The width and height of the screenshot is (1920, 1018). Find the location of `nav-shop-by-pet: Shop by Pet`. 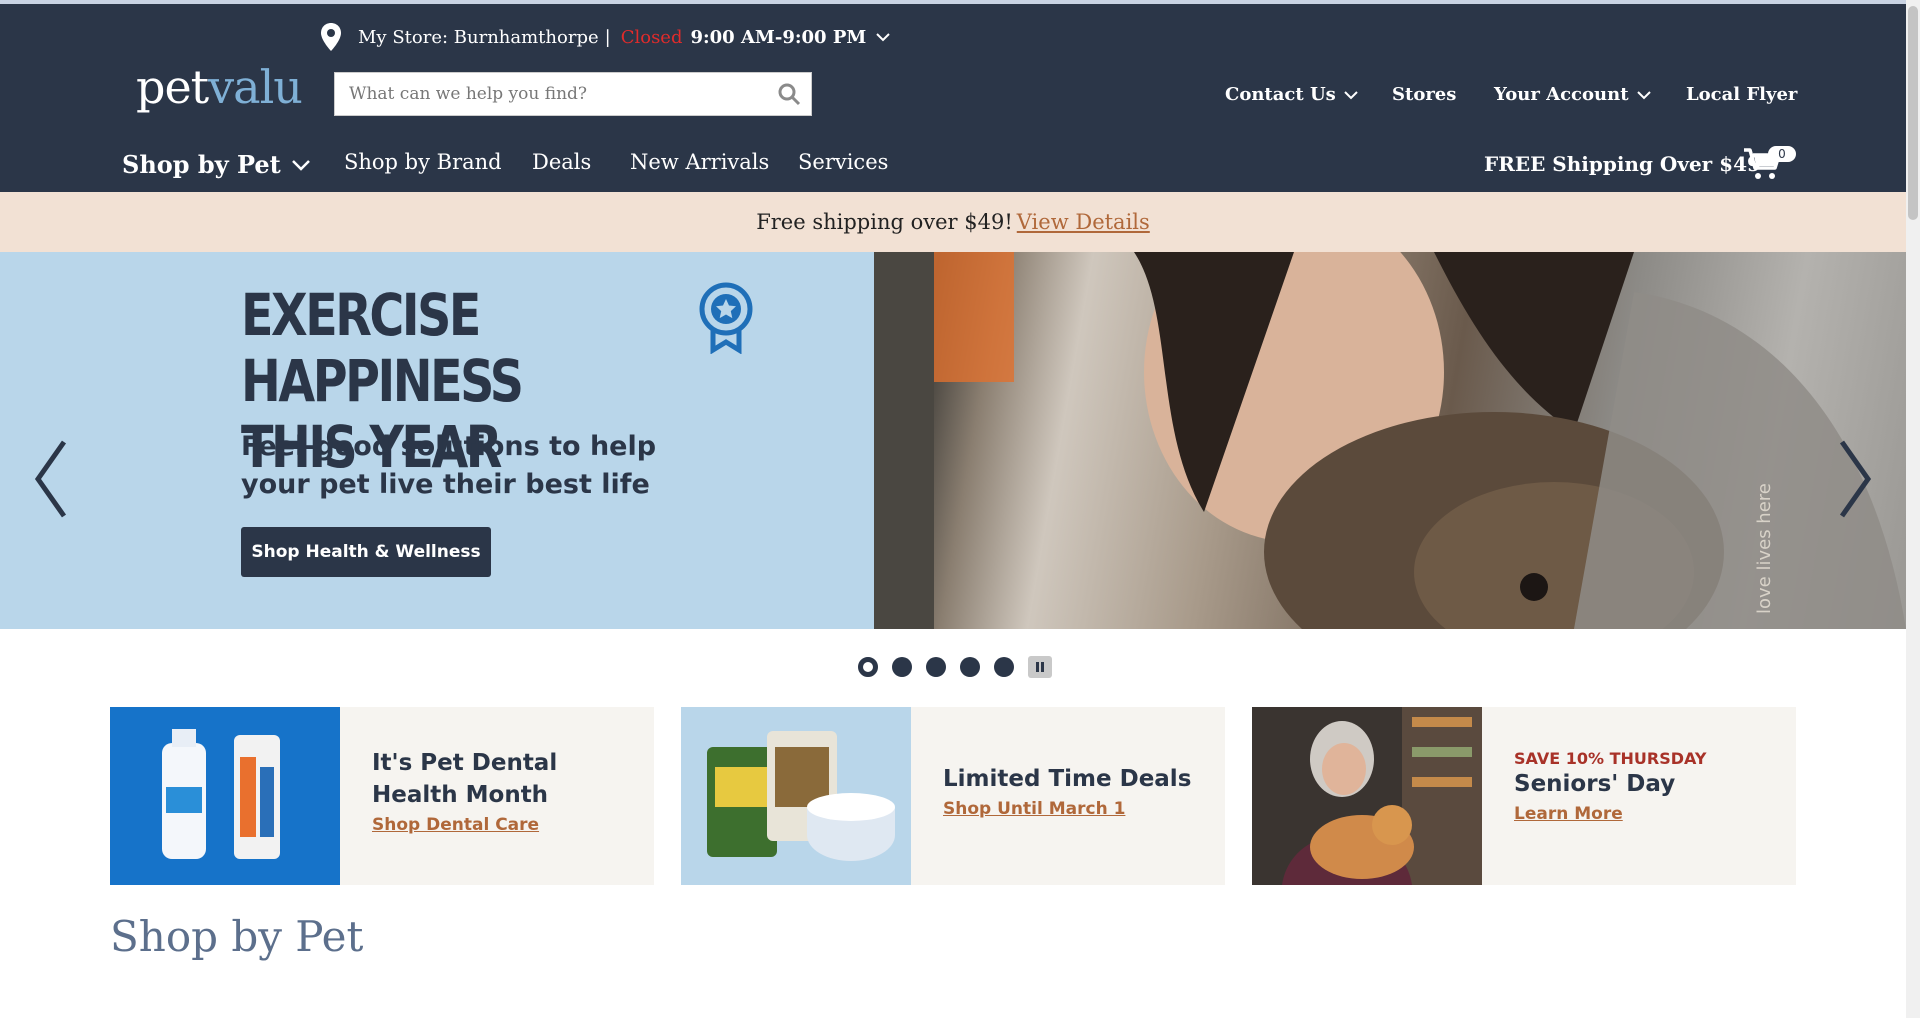

nav-shop-by-pet: Shop by Pet is located at coordinates (216, 164).